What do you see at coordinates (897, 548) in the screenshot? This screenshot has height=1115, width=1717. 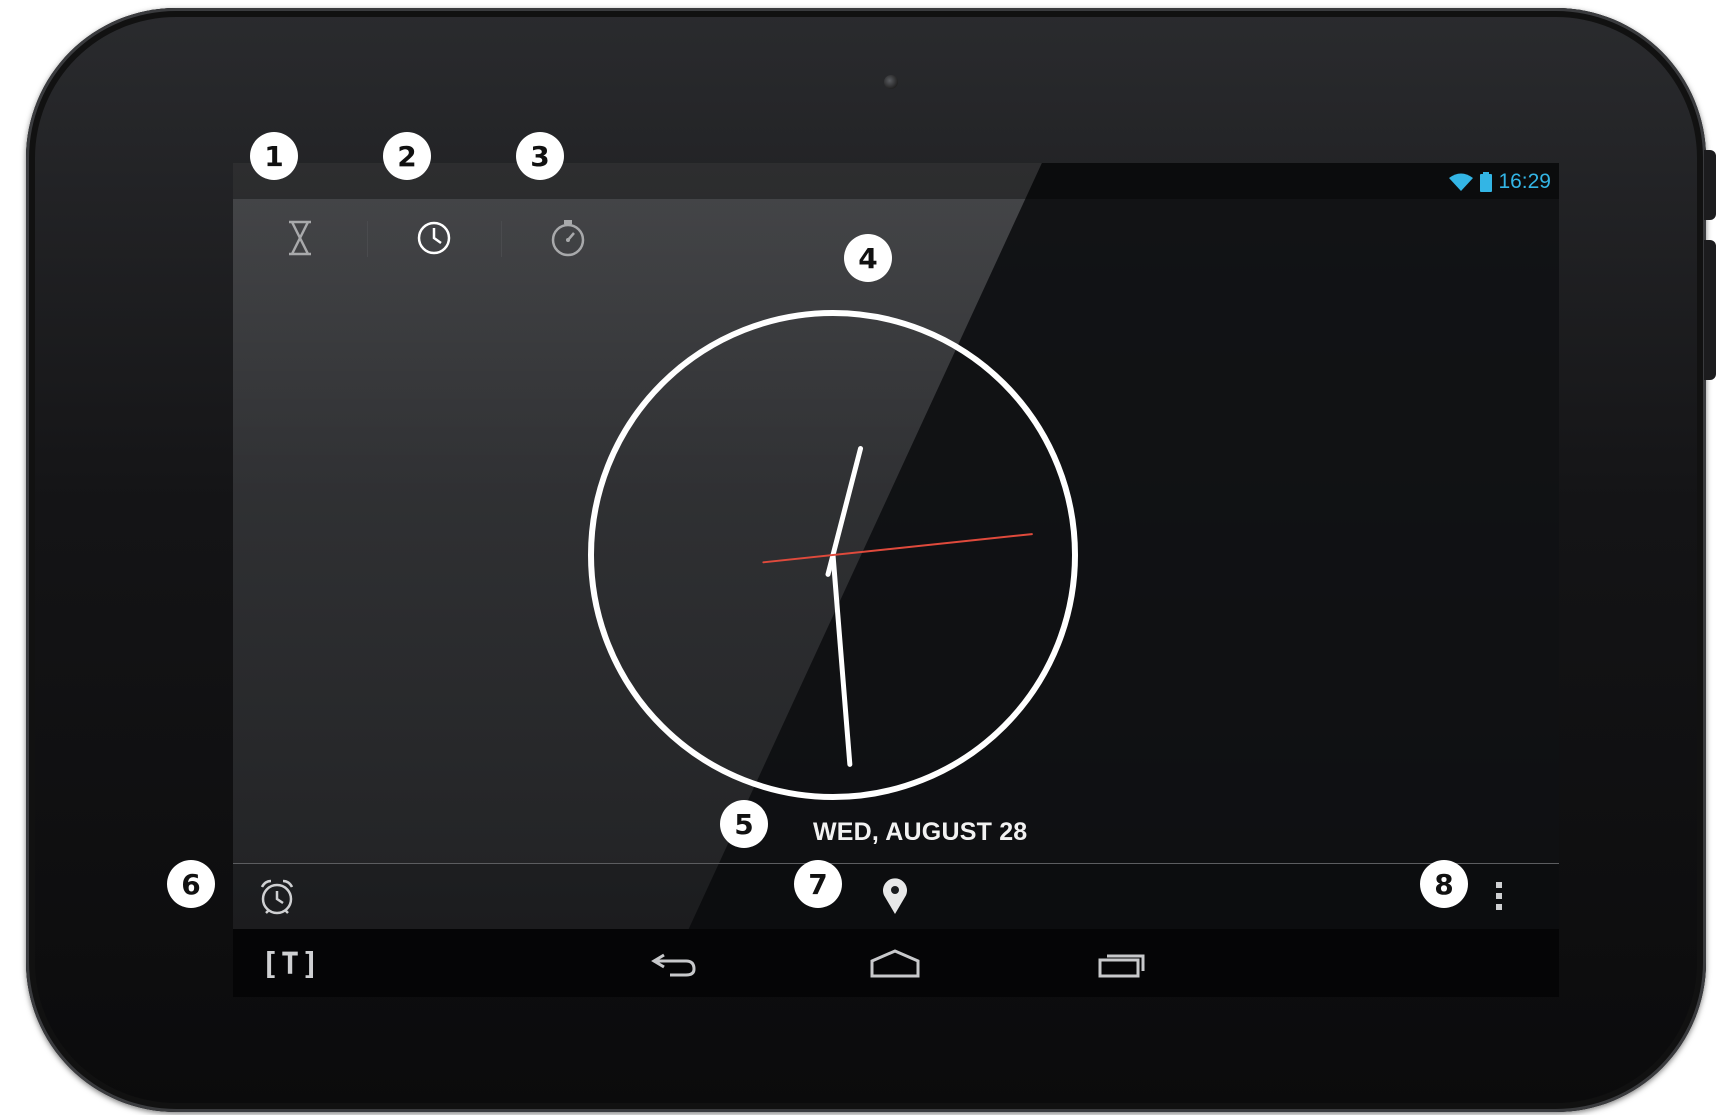 I see `second-hand` at bounding box center [897, 548].